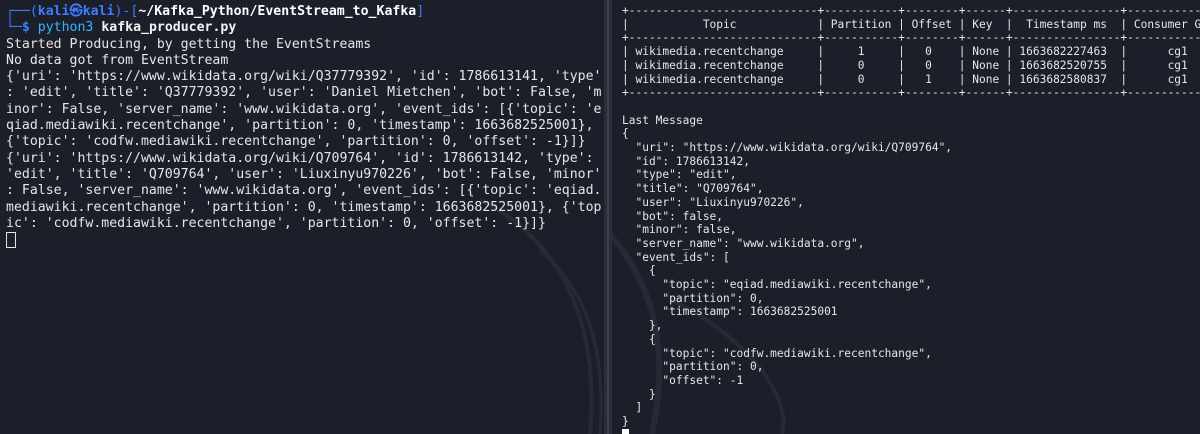  I want to click on json-line: ], so click(632, 408).